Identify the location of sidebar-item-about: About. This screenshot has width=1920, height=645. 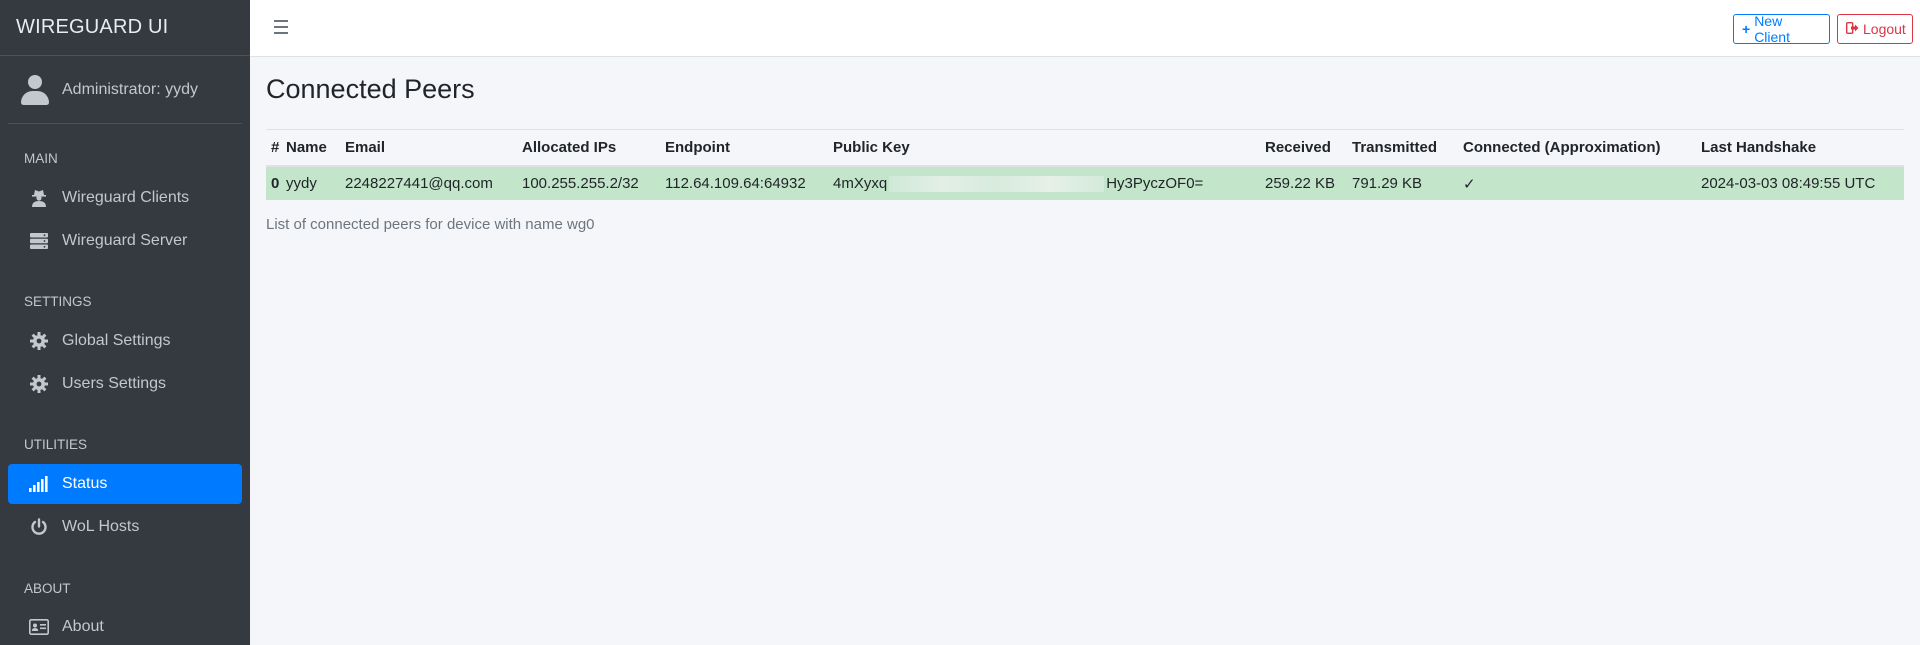
(125, 626).